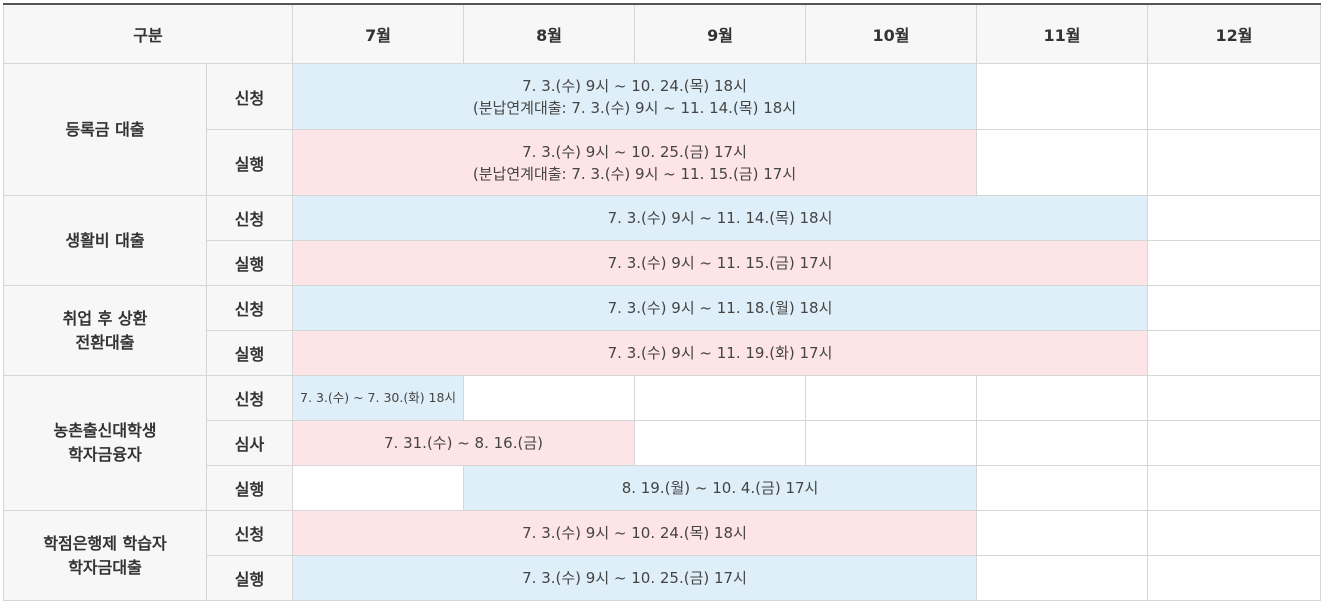 This screenshot has width=1322, height=605. What do you see at coordinates (249, 443) in the screenshot?
I see `stage-label: 심사` at bounding box center [249, 443].